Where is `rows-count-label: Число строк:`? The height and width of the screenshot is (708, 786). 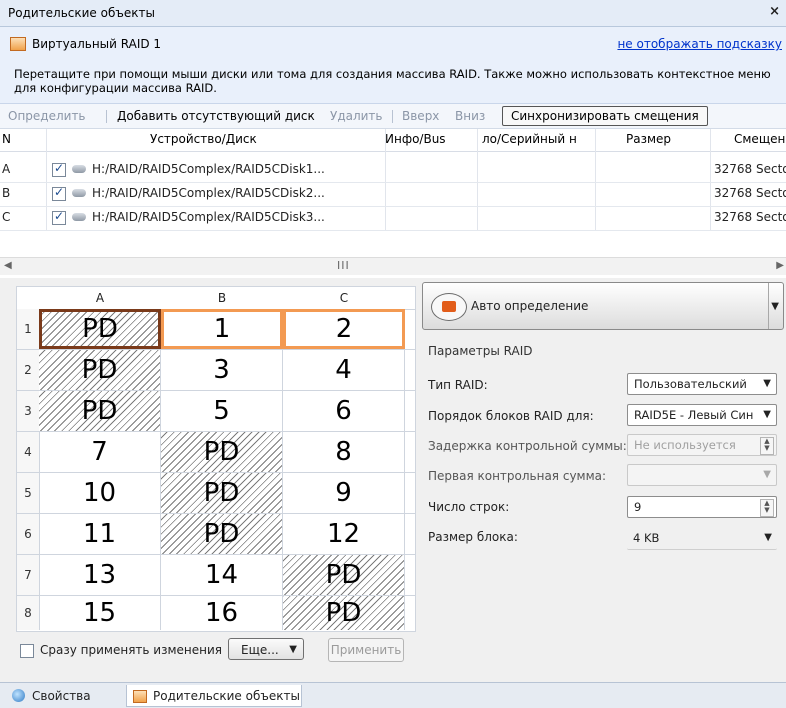
rows-count-label: Число строк: is located at coordinates (469, 507).